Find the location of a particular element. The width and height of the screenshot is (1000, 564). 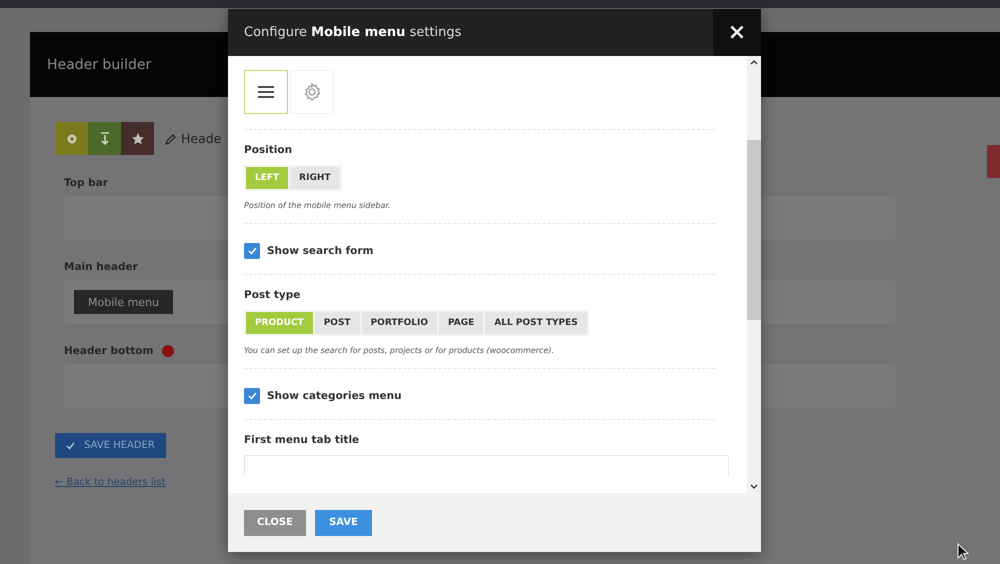

gear-icon is located at coordinates (71, 139).